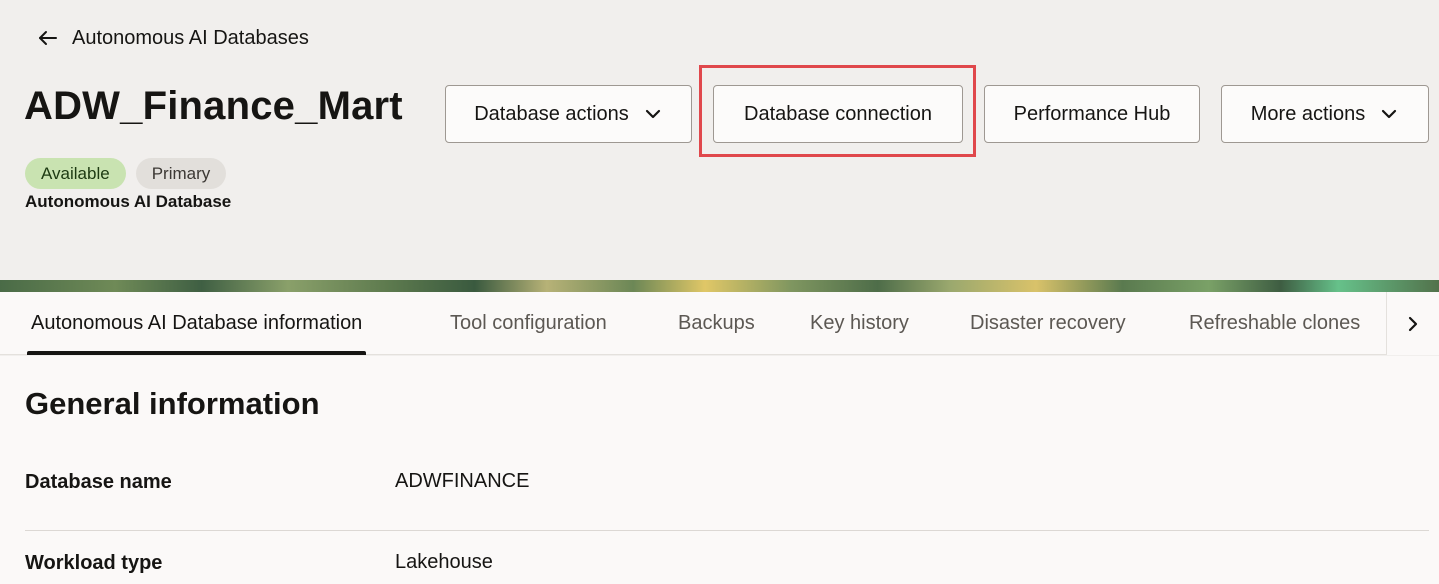 The image size is (1439, 584). I want to click on decorative-banner, so click(719, 286).